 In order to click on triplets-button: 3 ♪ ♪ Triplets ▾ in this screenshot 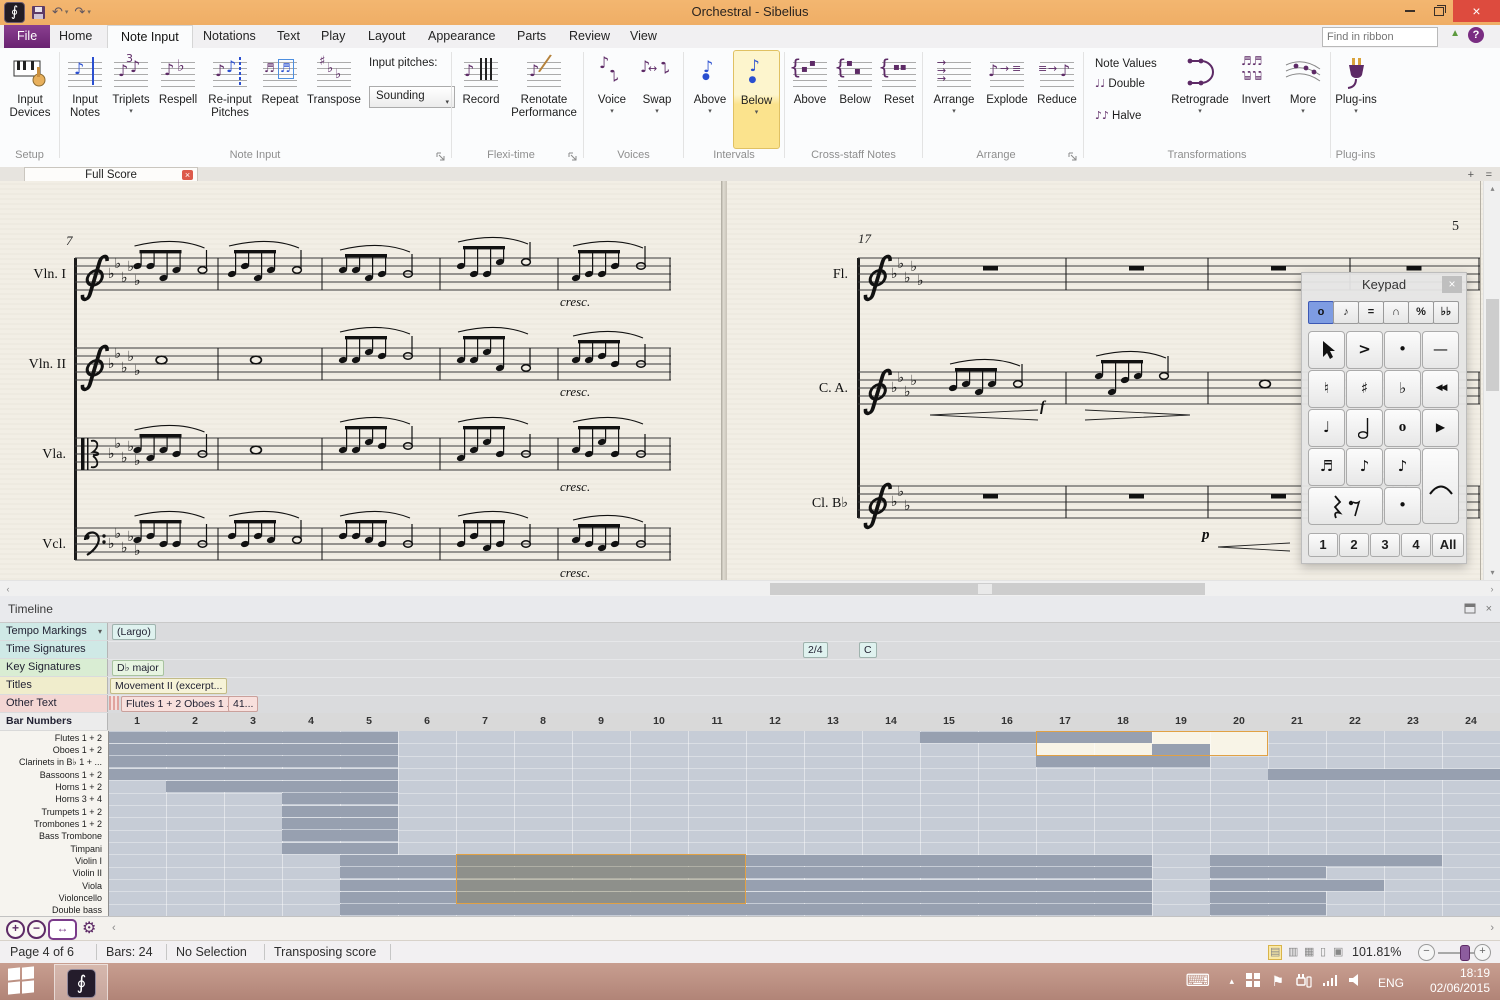, I will do `click(131, 98)`.